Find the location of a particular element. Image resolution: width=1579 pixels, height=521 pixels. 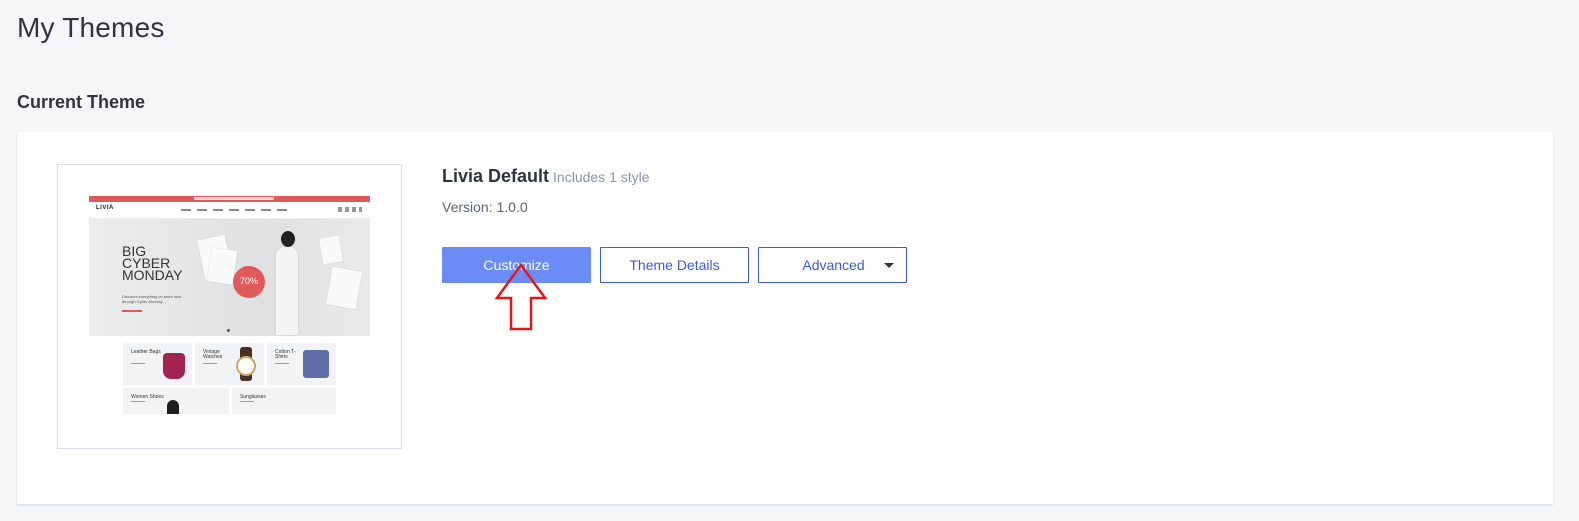

preview-tile: Vintage Watches is located at coordinates (229, 364).